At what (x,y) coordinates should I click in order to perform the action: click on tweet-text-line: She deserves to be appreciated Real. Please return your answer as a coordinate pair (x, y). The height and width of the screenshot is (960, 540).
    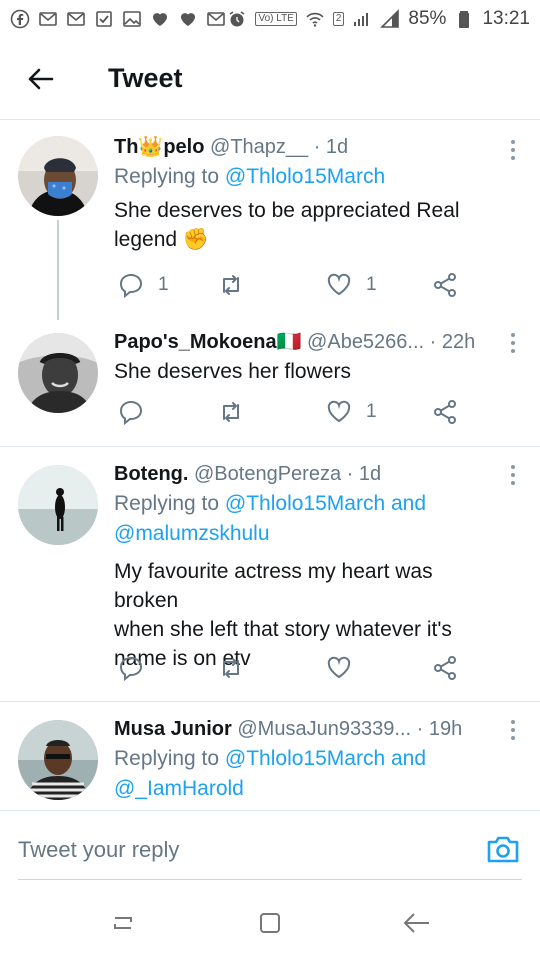
    Looking at the image, I should click on (287, 210).